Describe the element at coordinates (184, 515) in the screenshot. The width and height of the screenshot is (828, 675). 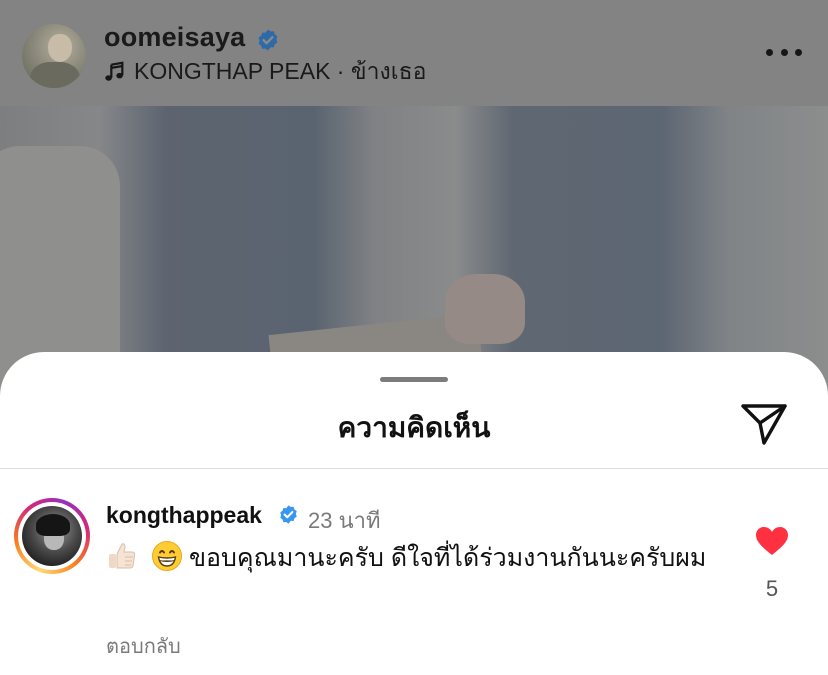
I see `commenter-username: kongthappeak` at that location.